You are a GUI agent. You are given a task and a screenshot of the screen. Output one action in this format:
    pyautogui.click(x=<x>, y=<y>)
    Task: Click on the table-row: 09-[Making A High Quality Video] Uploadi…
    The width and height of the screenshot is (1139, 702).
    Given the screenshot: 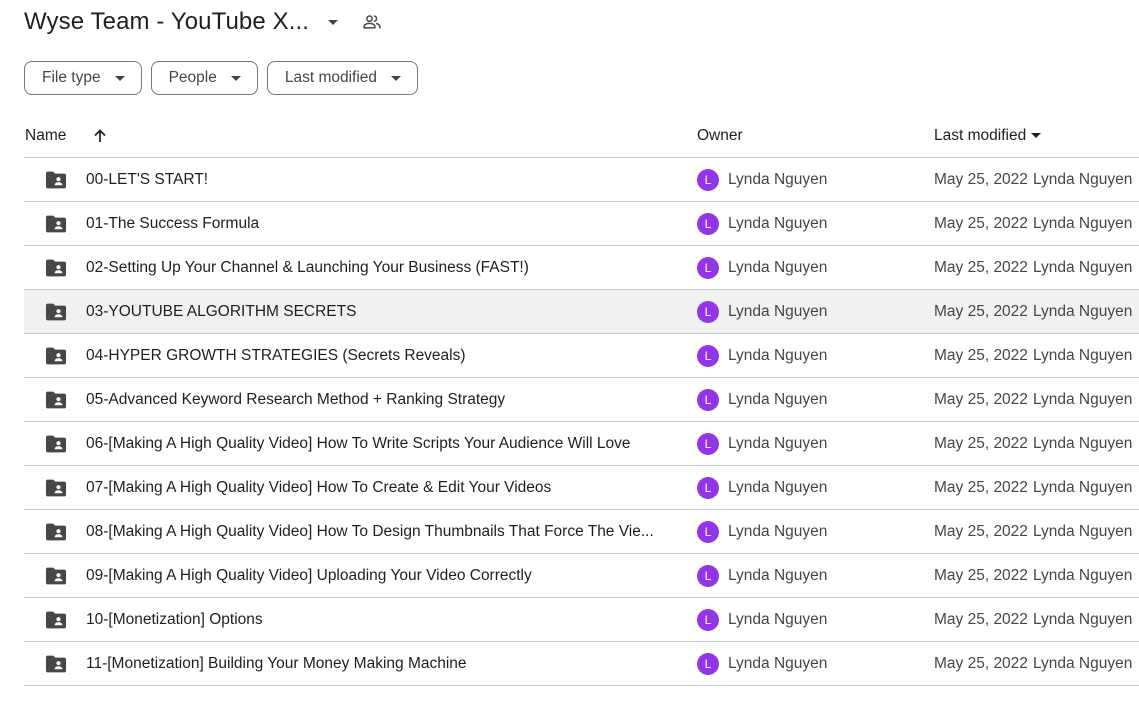 What is the action you would take?
    pyautogui.click(x=581, y=576)
    